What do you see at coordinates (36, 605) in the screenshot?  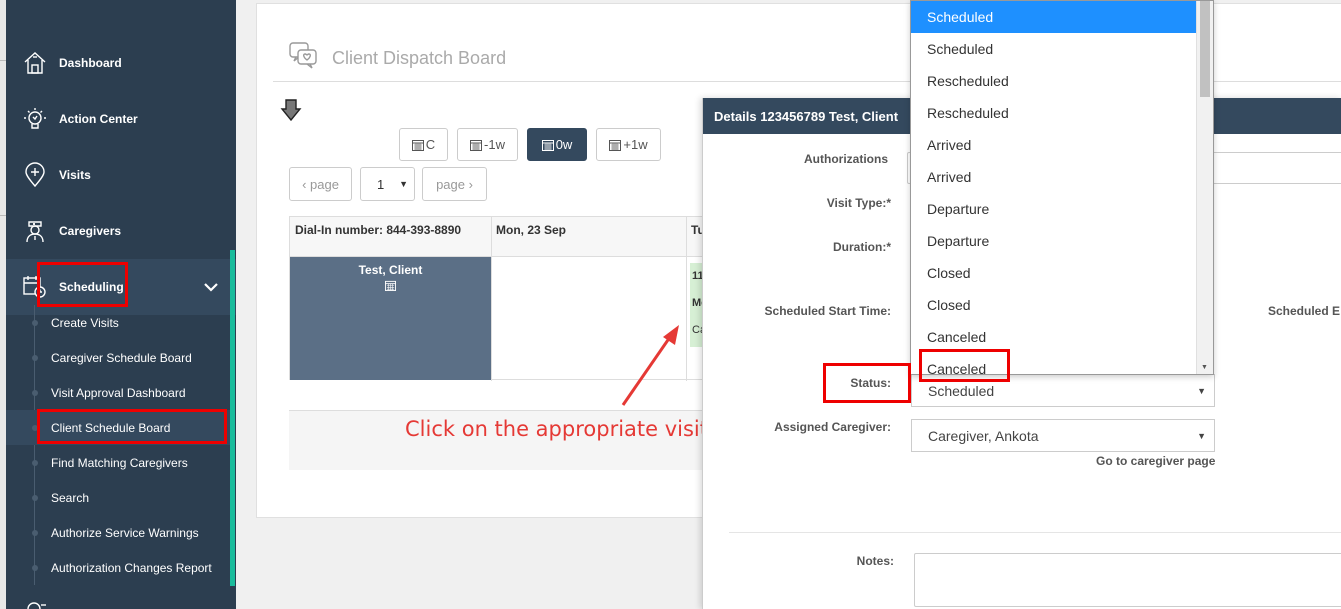 I see `partial-nav-icon` at bounding box center [36, 605].